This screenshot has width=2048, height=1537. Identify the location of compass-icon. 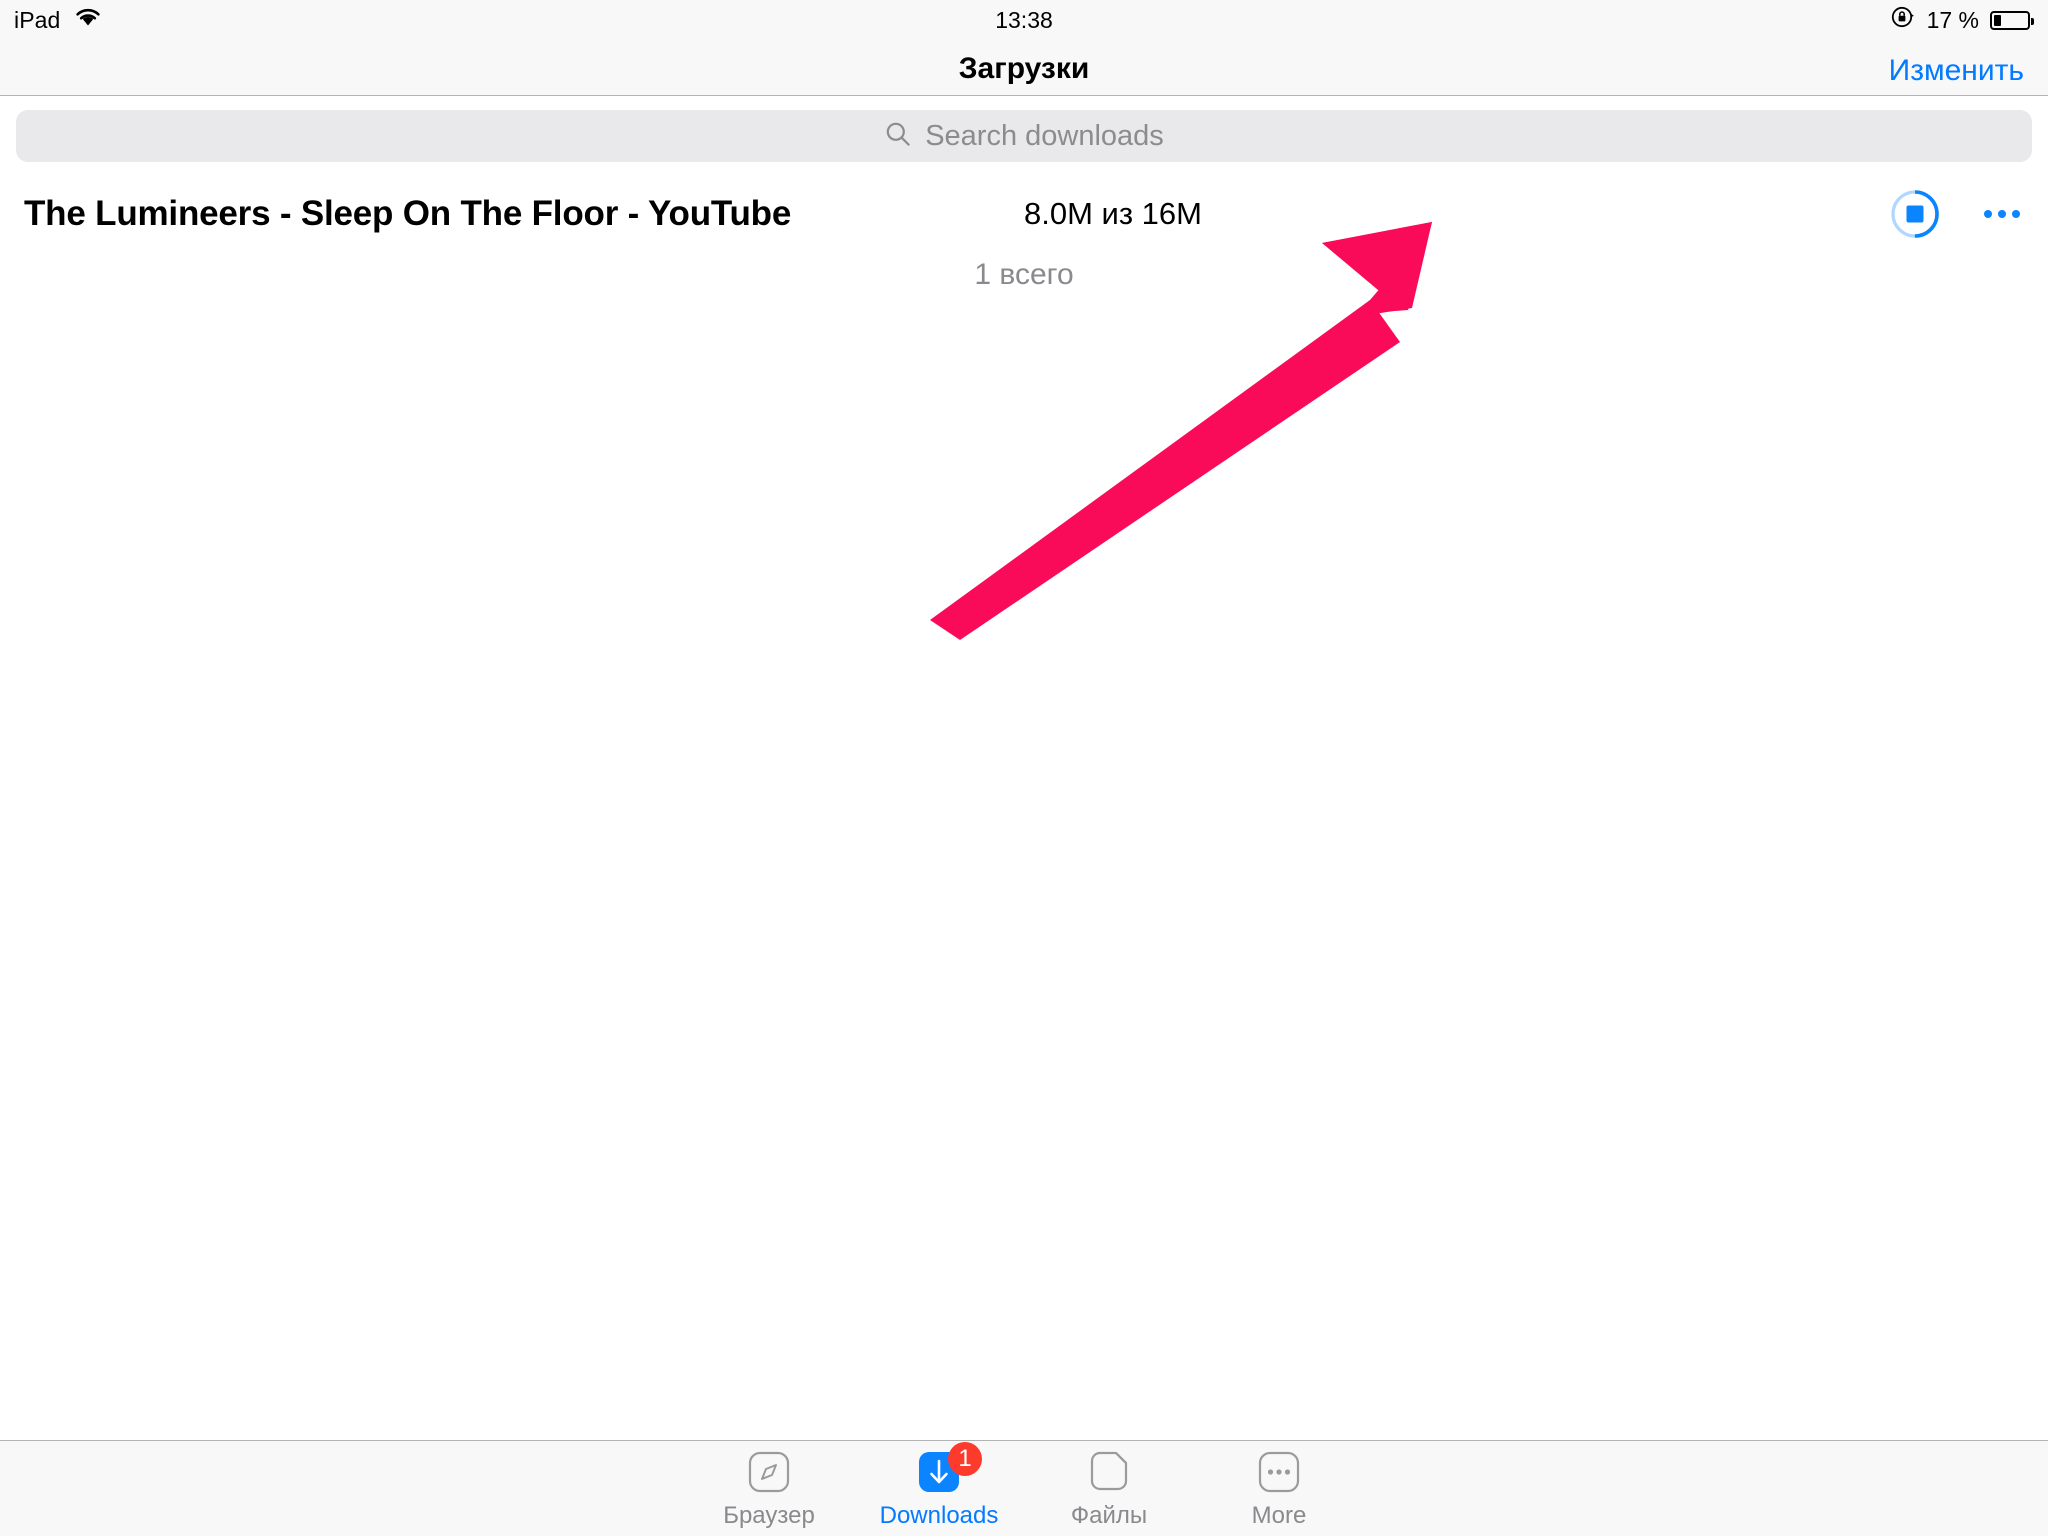
(769, 1474).